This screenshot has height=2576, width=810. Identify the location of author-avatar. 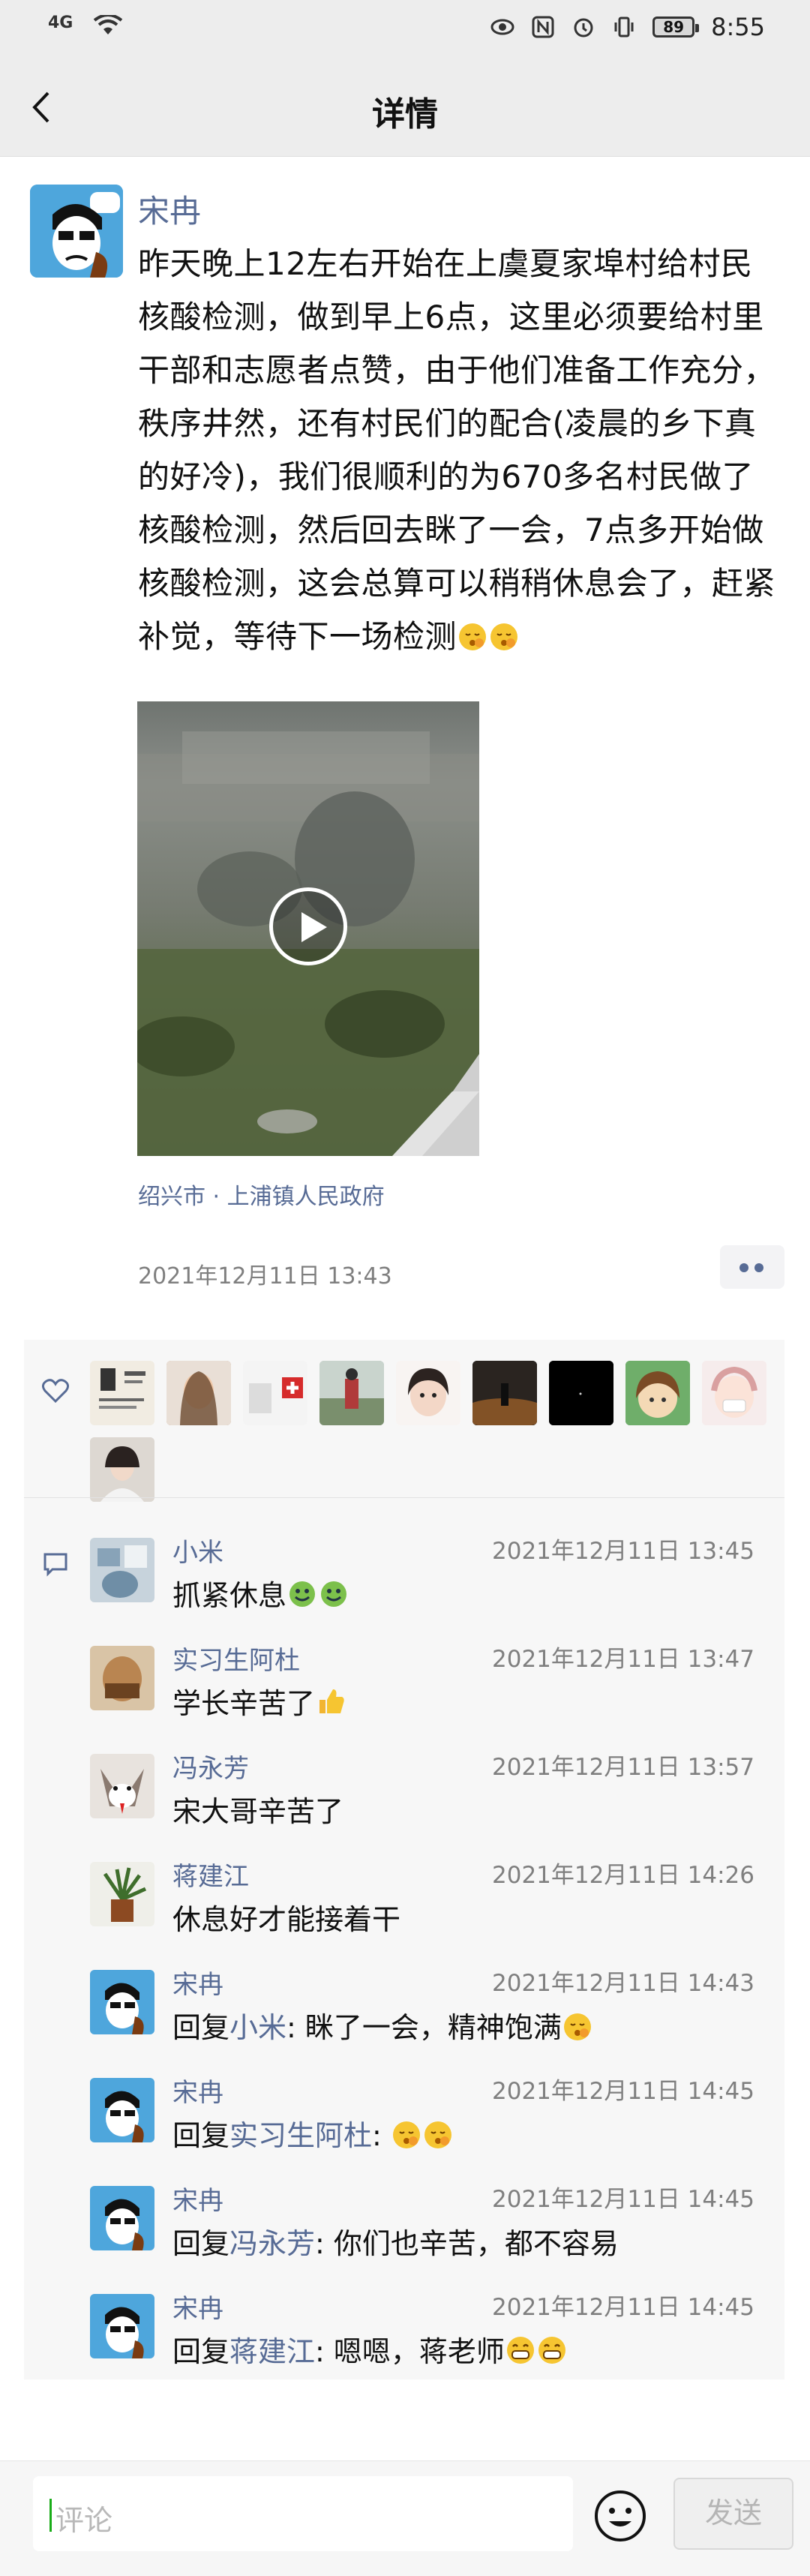
(76, 231).